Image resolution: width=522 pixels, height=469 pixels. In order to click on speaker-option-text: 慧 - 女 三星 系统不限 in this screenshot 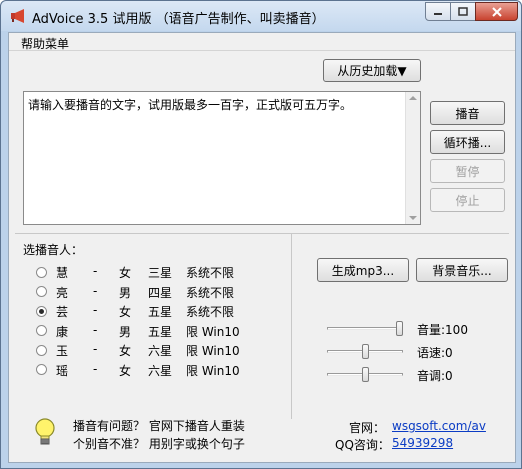, I will do `click(156, 272)`.